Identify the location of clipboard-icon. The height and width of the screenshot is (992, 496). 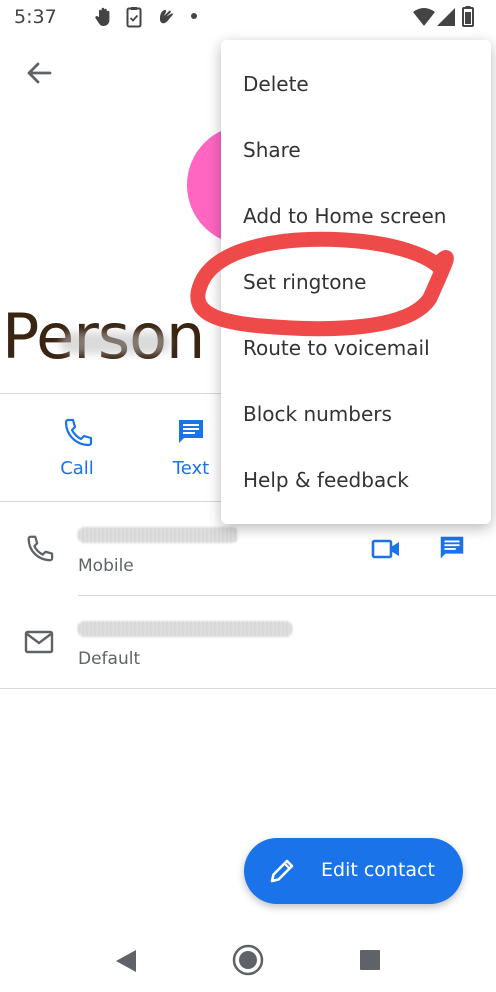
(134, 17).